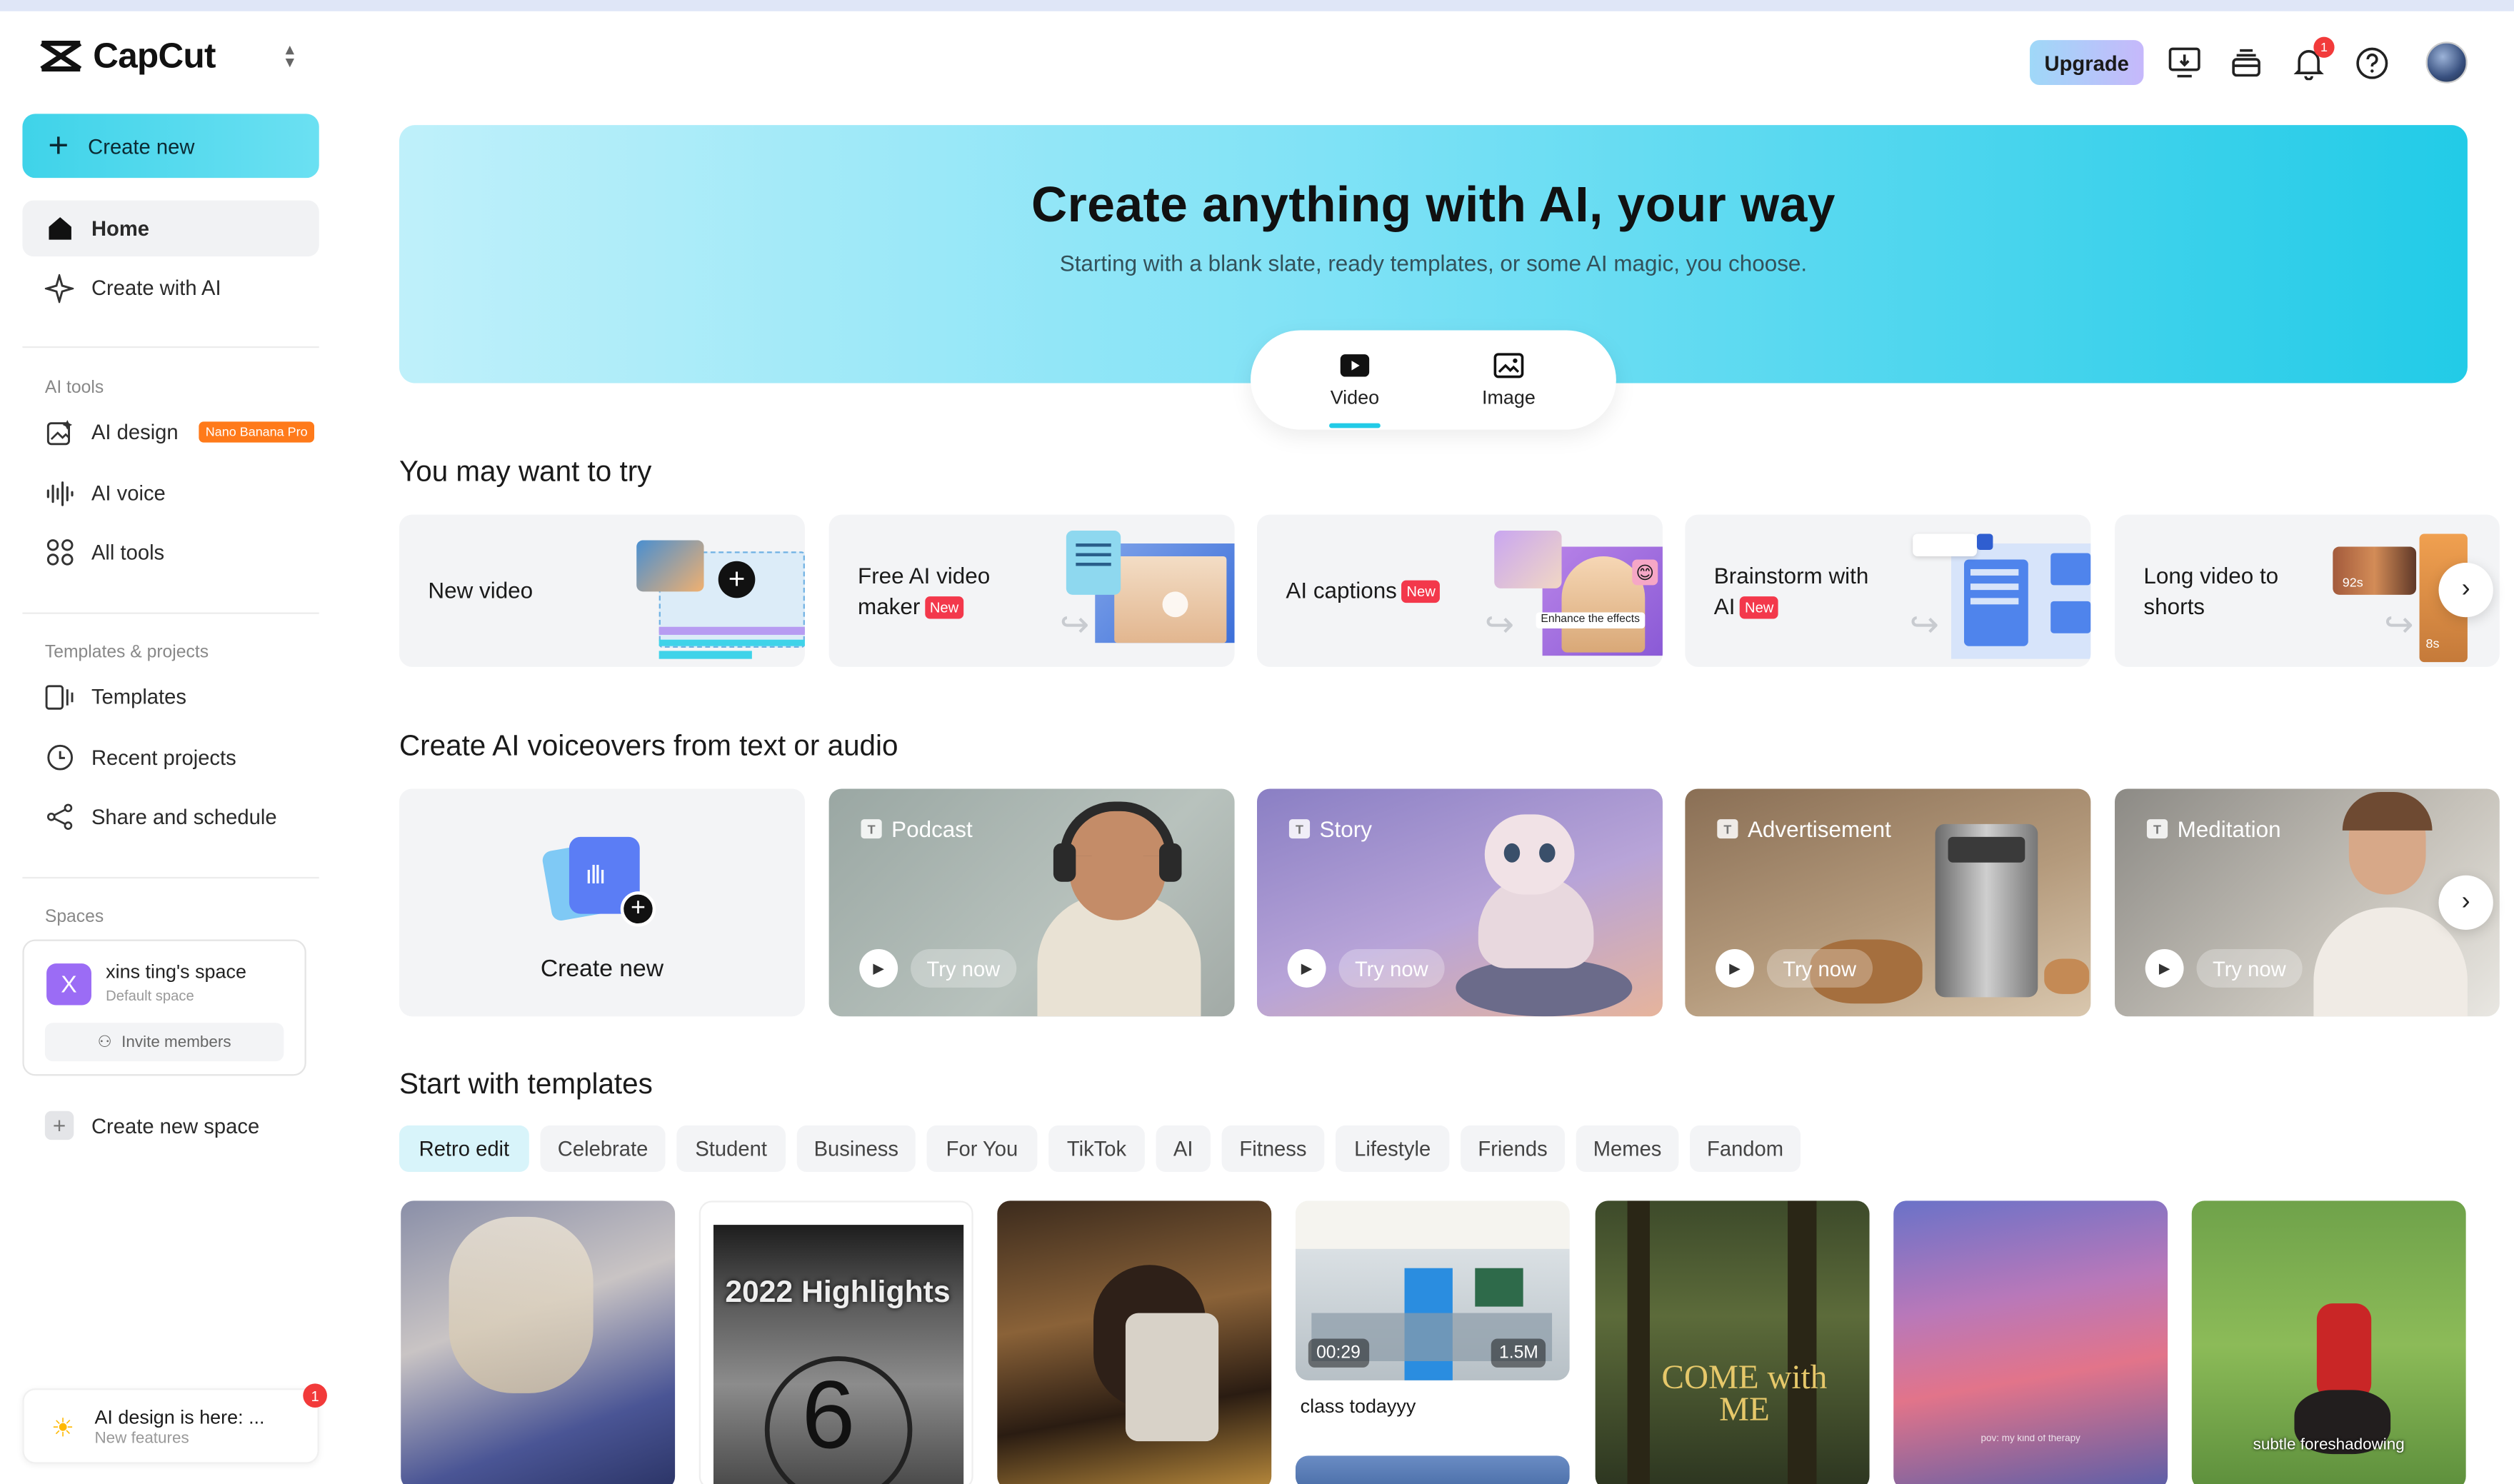  What do you see at coordinates (1112, 909) in the screenshot?
I see `podcast-host-image` at bounding box center [1112, 909].